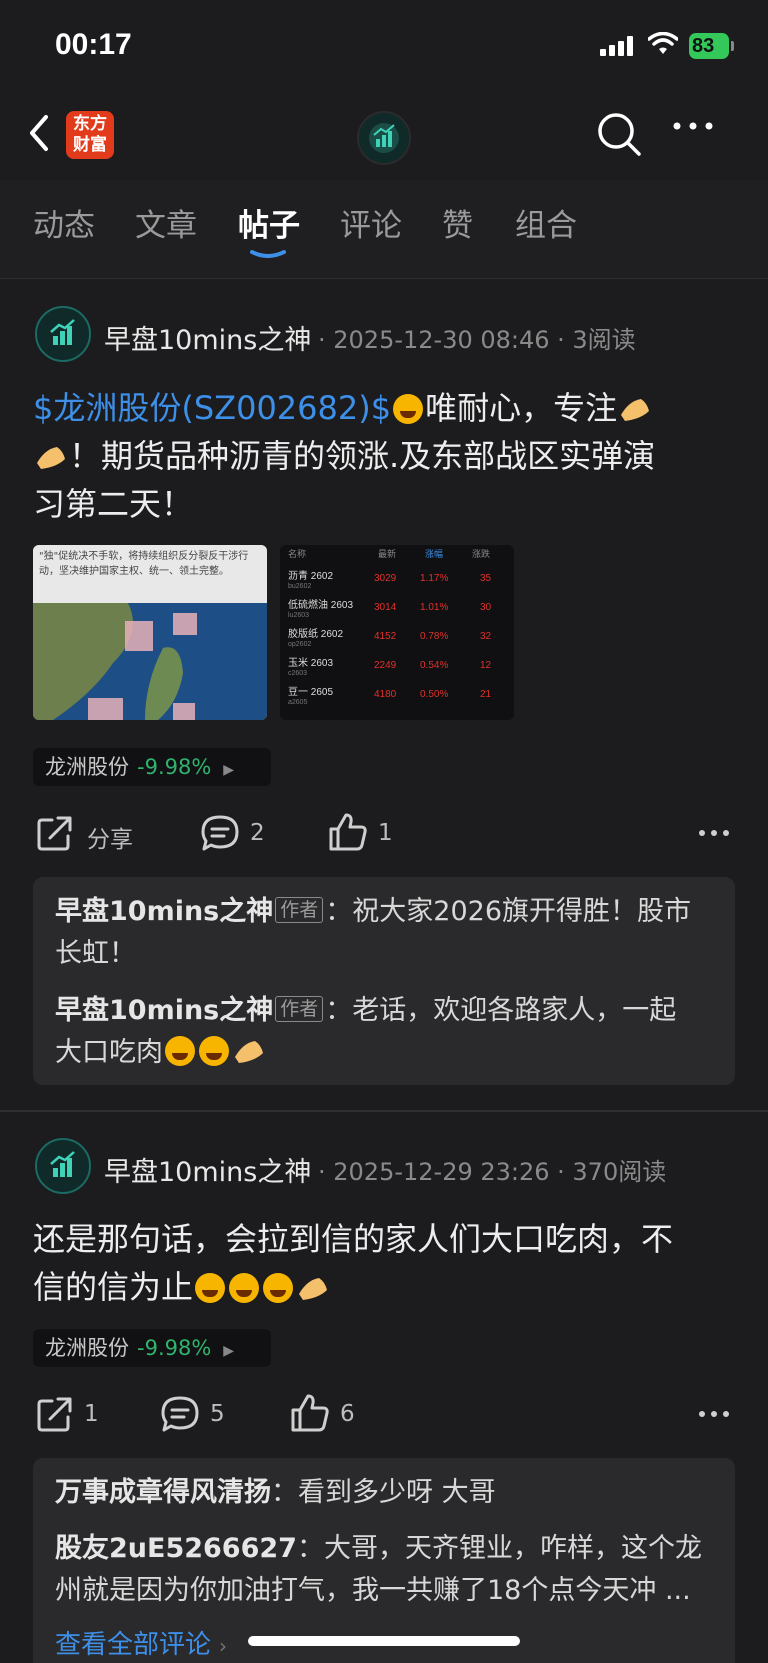 The height and width of the screenshot is (1663, 768). I want to click on tab-portfolio: 组合, so click(546, 222).